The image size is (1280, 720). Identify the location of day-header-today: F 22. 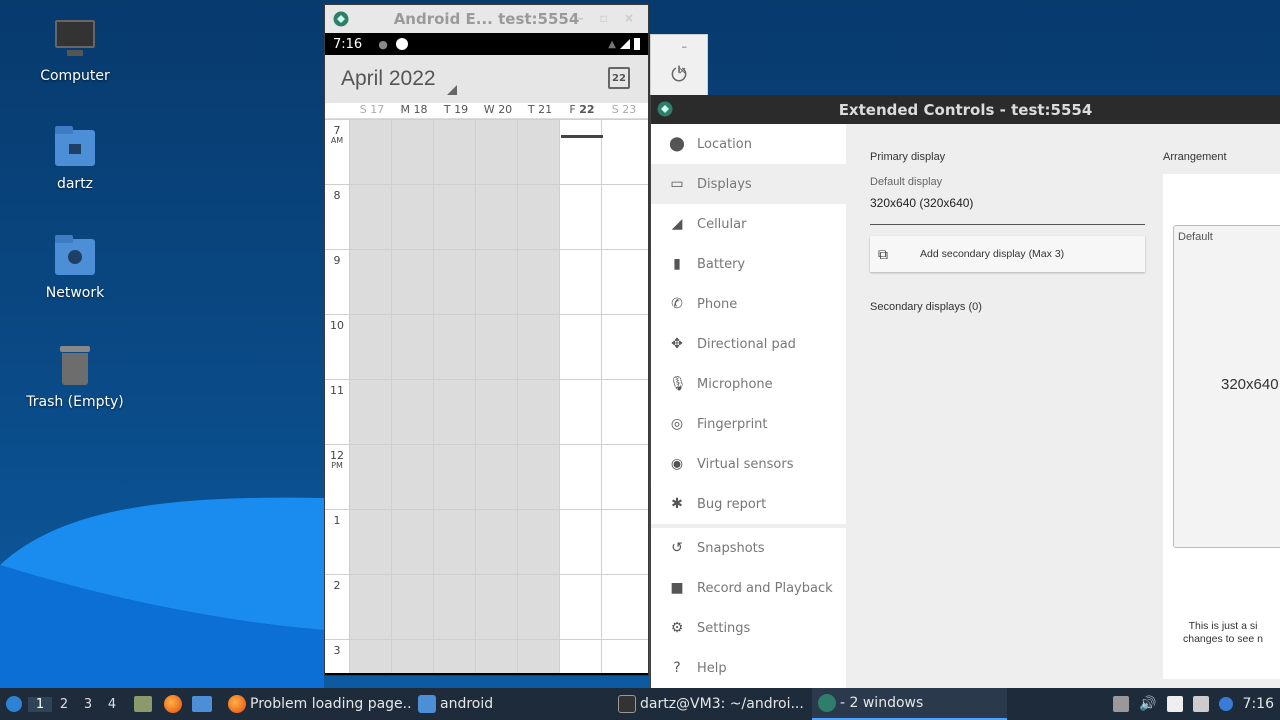
(582, 110).